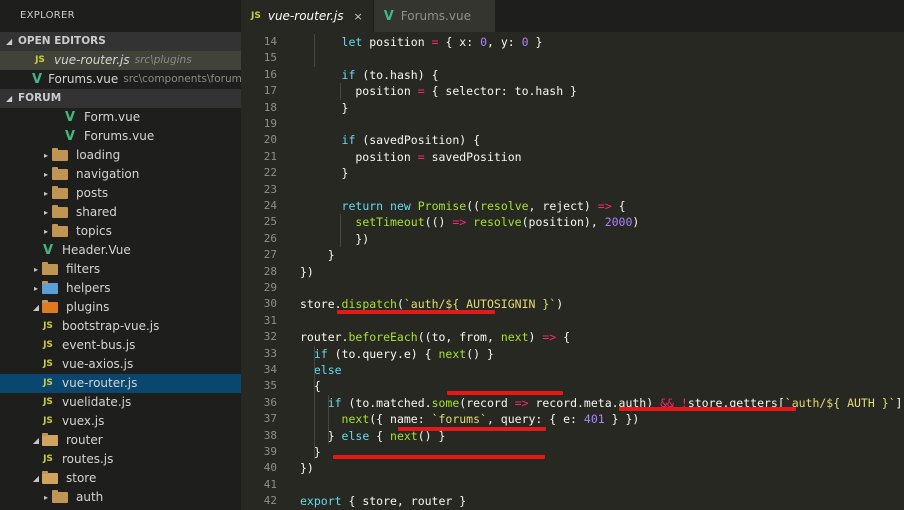 The height and width of the screenshot is (510, 904). Describe the element at coordinates (120, 41) in the screenshot. I see `open-editors-section-header: ◢ OPEN EDITORS` at that location.